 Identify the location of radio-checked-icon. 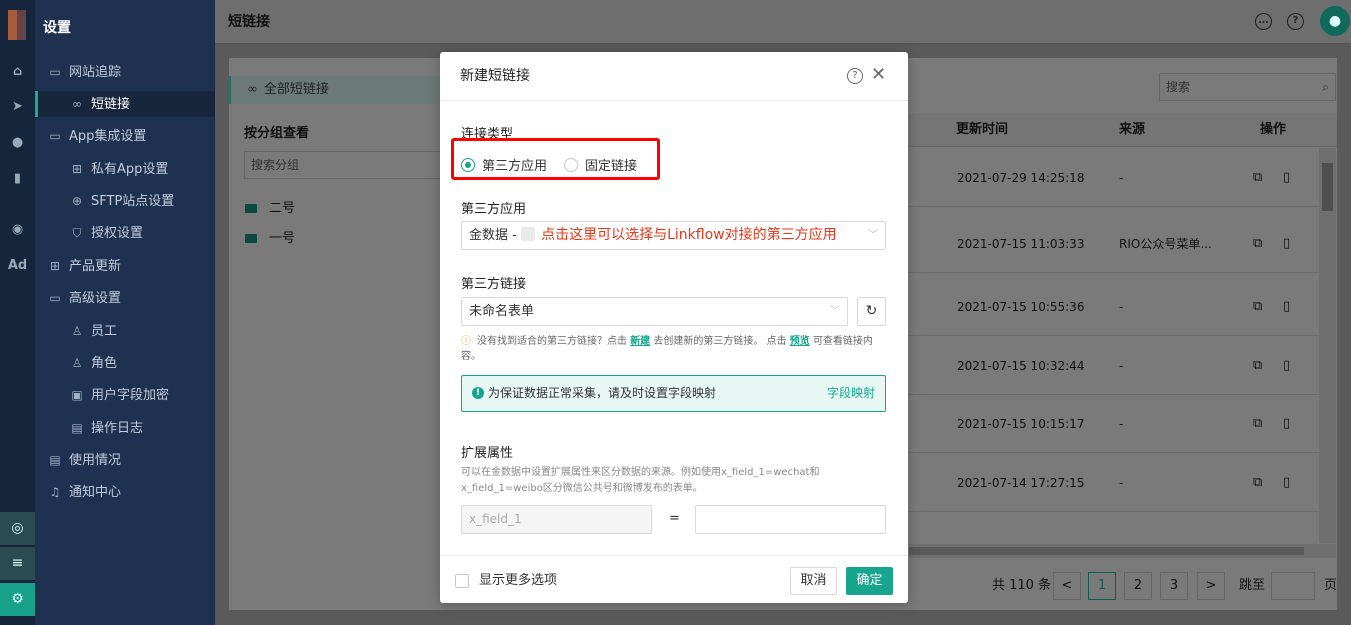
(468, 165).